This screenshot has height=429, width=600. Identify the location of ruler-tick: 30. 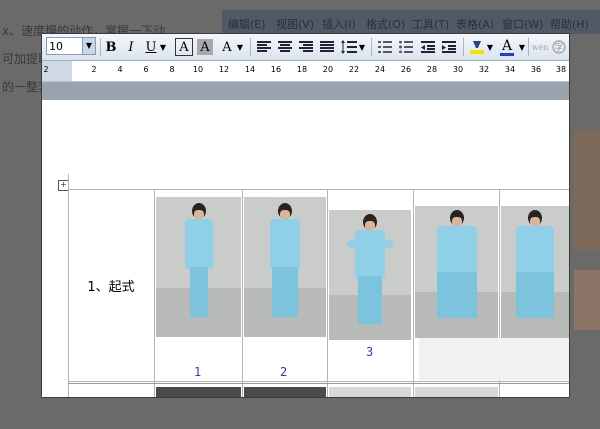
(458, 69).